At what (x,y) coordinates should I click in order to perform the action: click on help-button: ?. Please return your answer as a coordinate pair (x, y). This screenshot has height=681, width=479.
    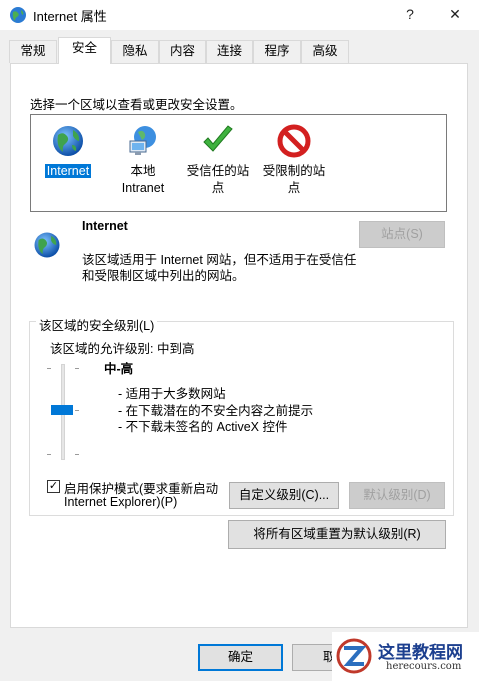
    Looking at the image, I should click on (410, 14).